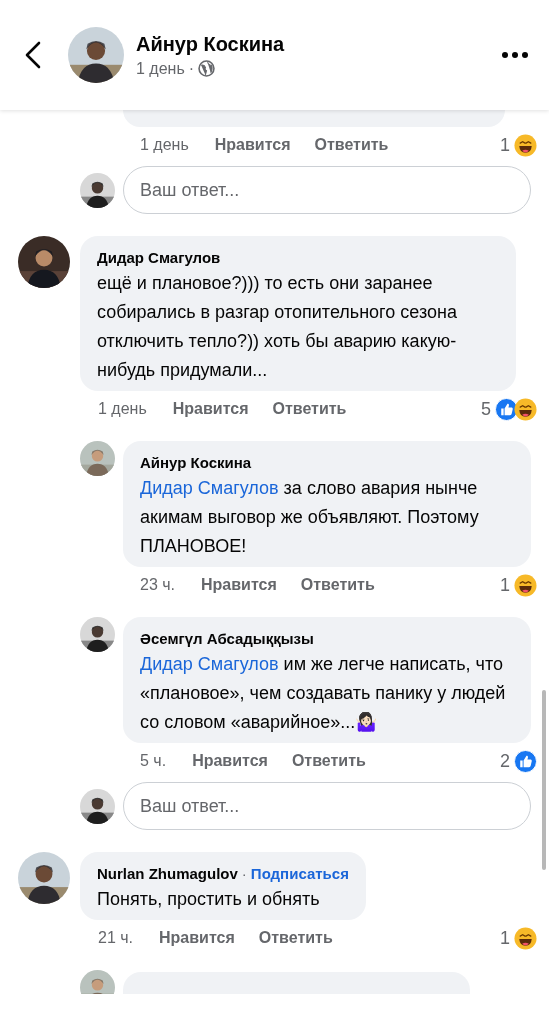  Describe the element at coordinates (323, 693) in the screenshot. I see `comment-text: Дидар Смагулов им же легче написать, что «плановое», чем создавать панику у людей со словом «аварийное»...🤷🏻‍♀` at that location.